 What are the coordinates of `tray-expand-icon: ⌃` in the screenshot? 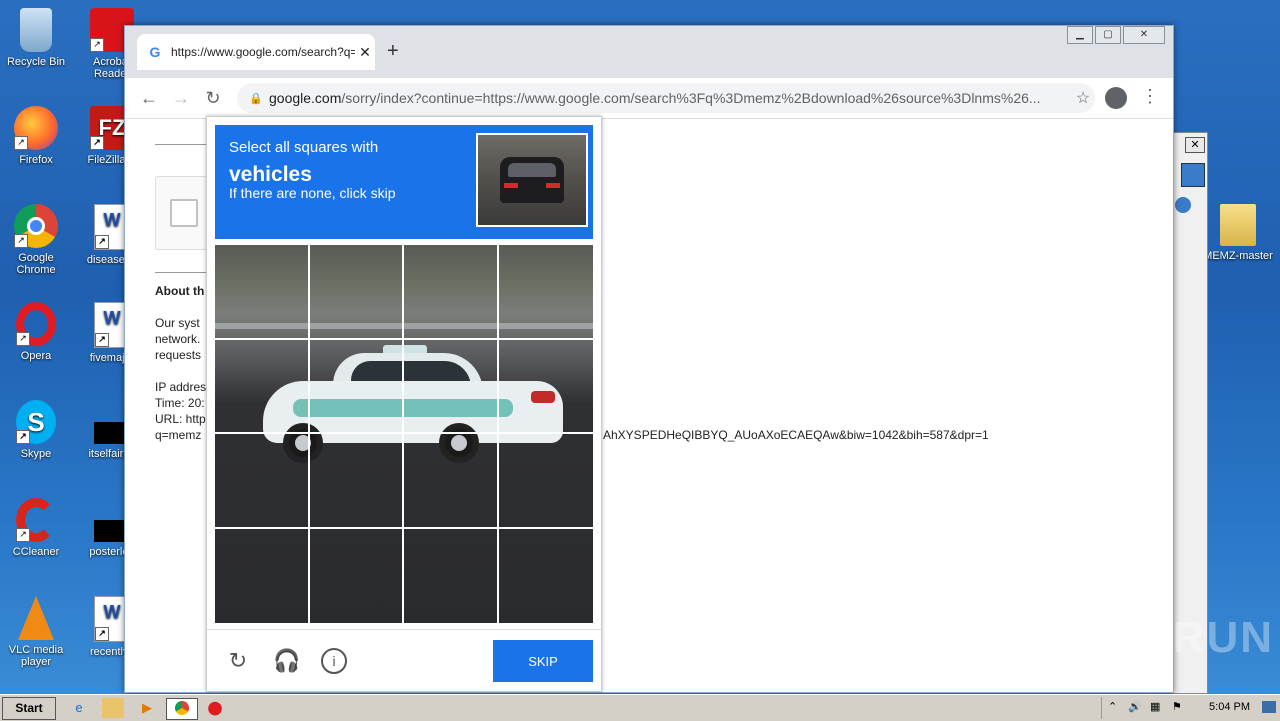 It's located at (1112, 706).